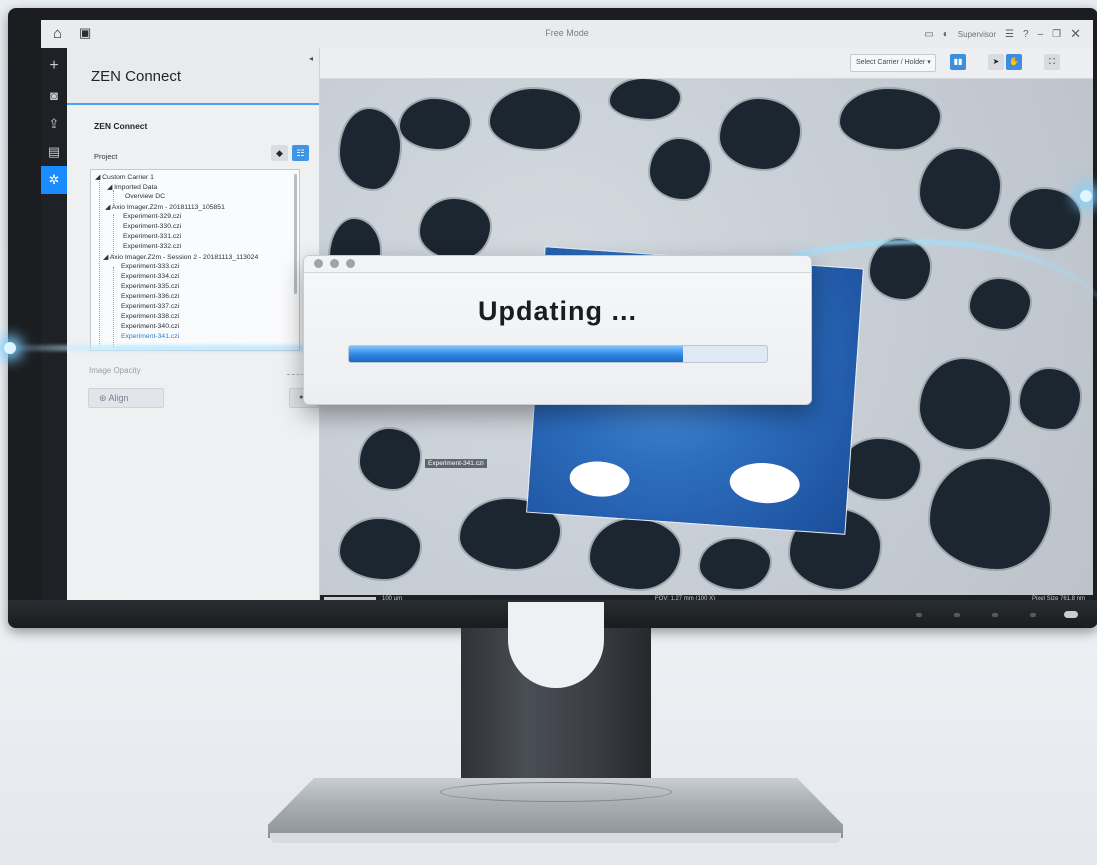 The image size is (1097, 865). I want to click on panel-title: ZEN Connect, so click(136, 76).